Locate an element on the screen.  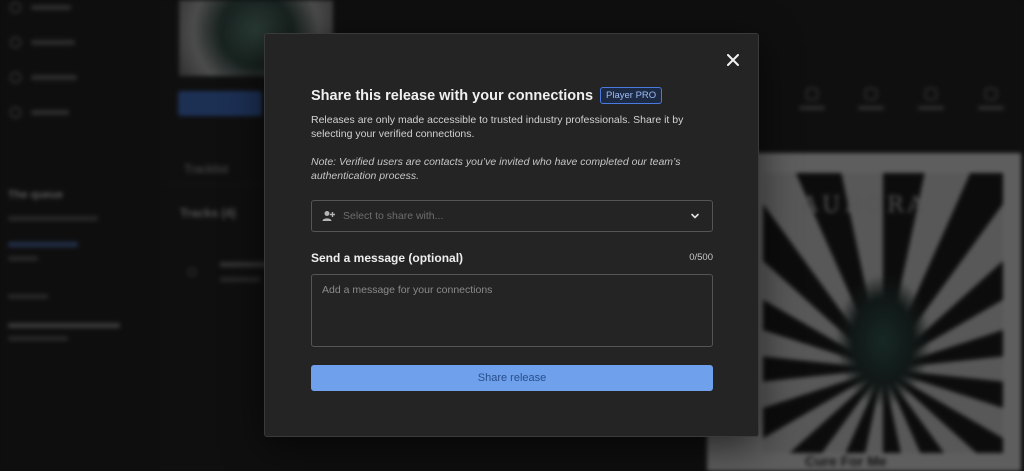
close-icon is located at coordinates (733, 60).